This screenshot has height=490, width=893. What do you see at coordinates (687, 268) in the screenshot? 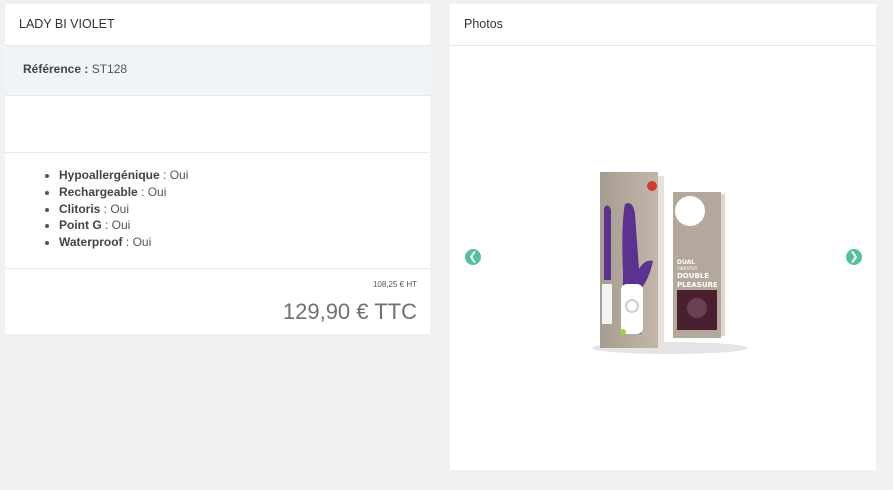
I see `box-text-vibrator: VIBRATOR` at bounding box center [687, 268].